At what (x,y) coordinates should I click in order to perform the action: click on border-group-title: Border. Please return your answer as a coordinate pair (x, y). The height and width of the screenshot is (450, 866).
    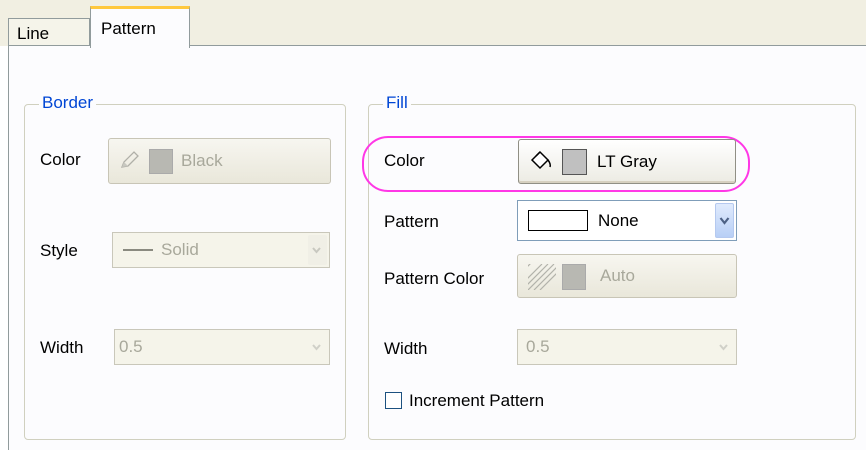
    Looking at the image, I should click on (68, 103).